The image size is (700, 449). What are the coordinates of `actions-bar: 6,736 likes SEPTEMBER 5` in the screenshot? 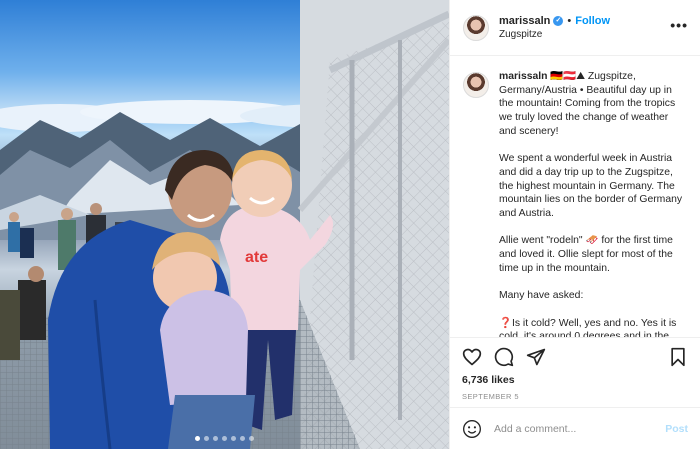 It's located at (575, 372).